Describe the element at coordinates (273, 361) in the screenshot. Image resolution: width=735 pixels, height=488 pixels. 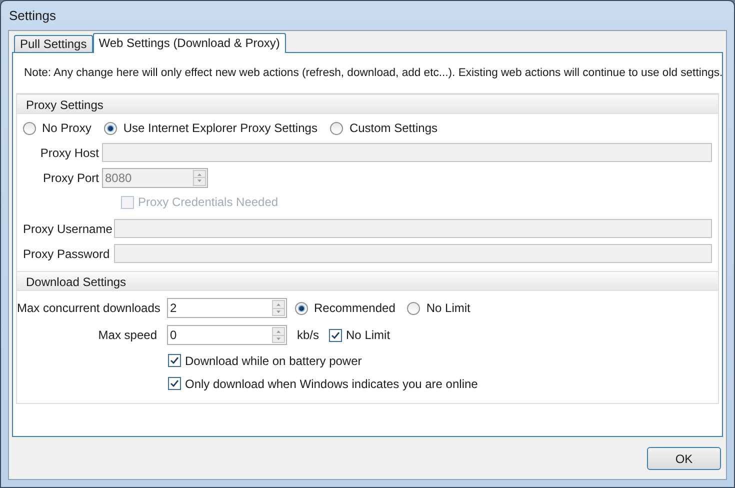
I see `checkbox-label: Download while on battery power` at that location.